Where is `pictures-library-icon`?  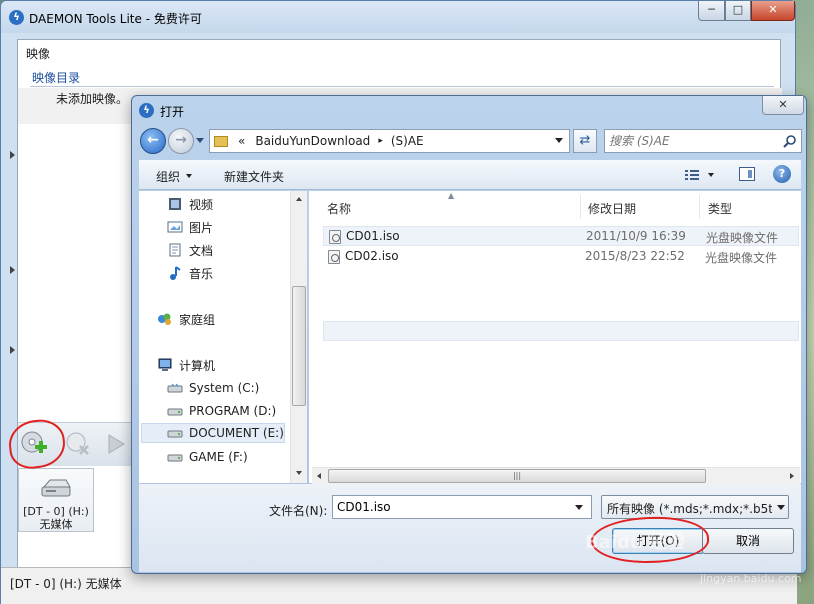 pictures-library-icon is located at coordinates (175, 227).